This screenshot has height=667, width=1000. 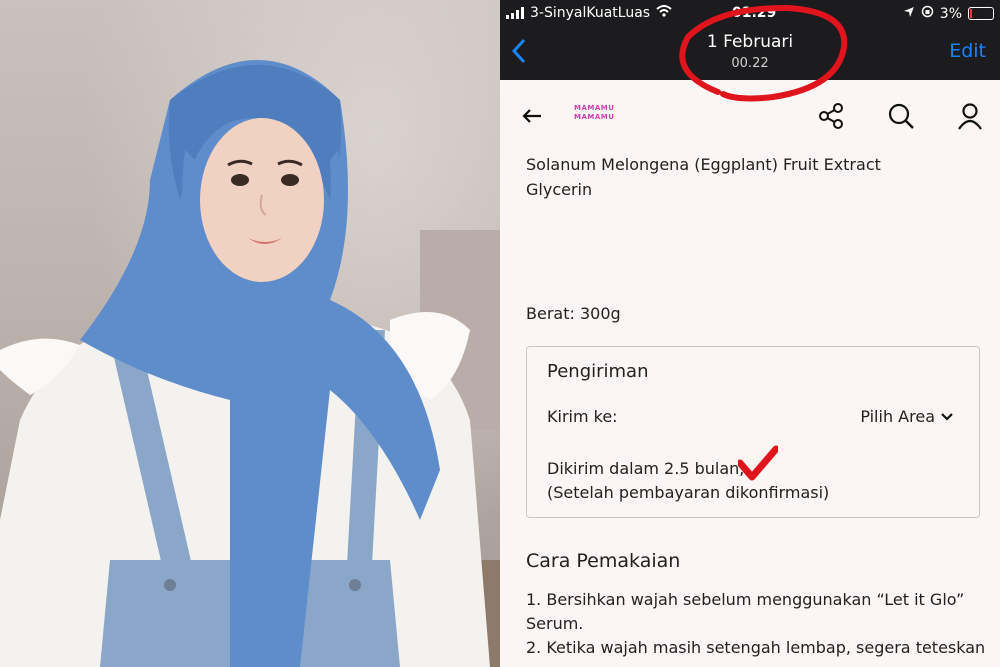 I want to click on share-icon, so click(x=832, y=116).